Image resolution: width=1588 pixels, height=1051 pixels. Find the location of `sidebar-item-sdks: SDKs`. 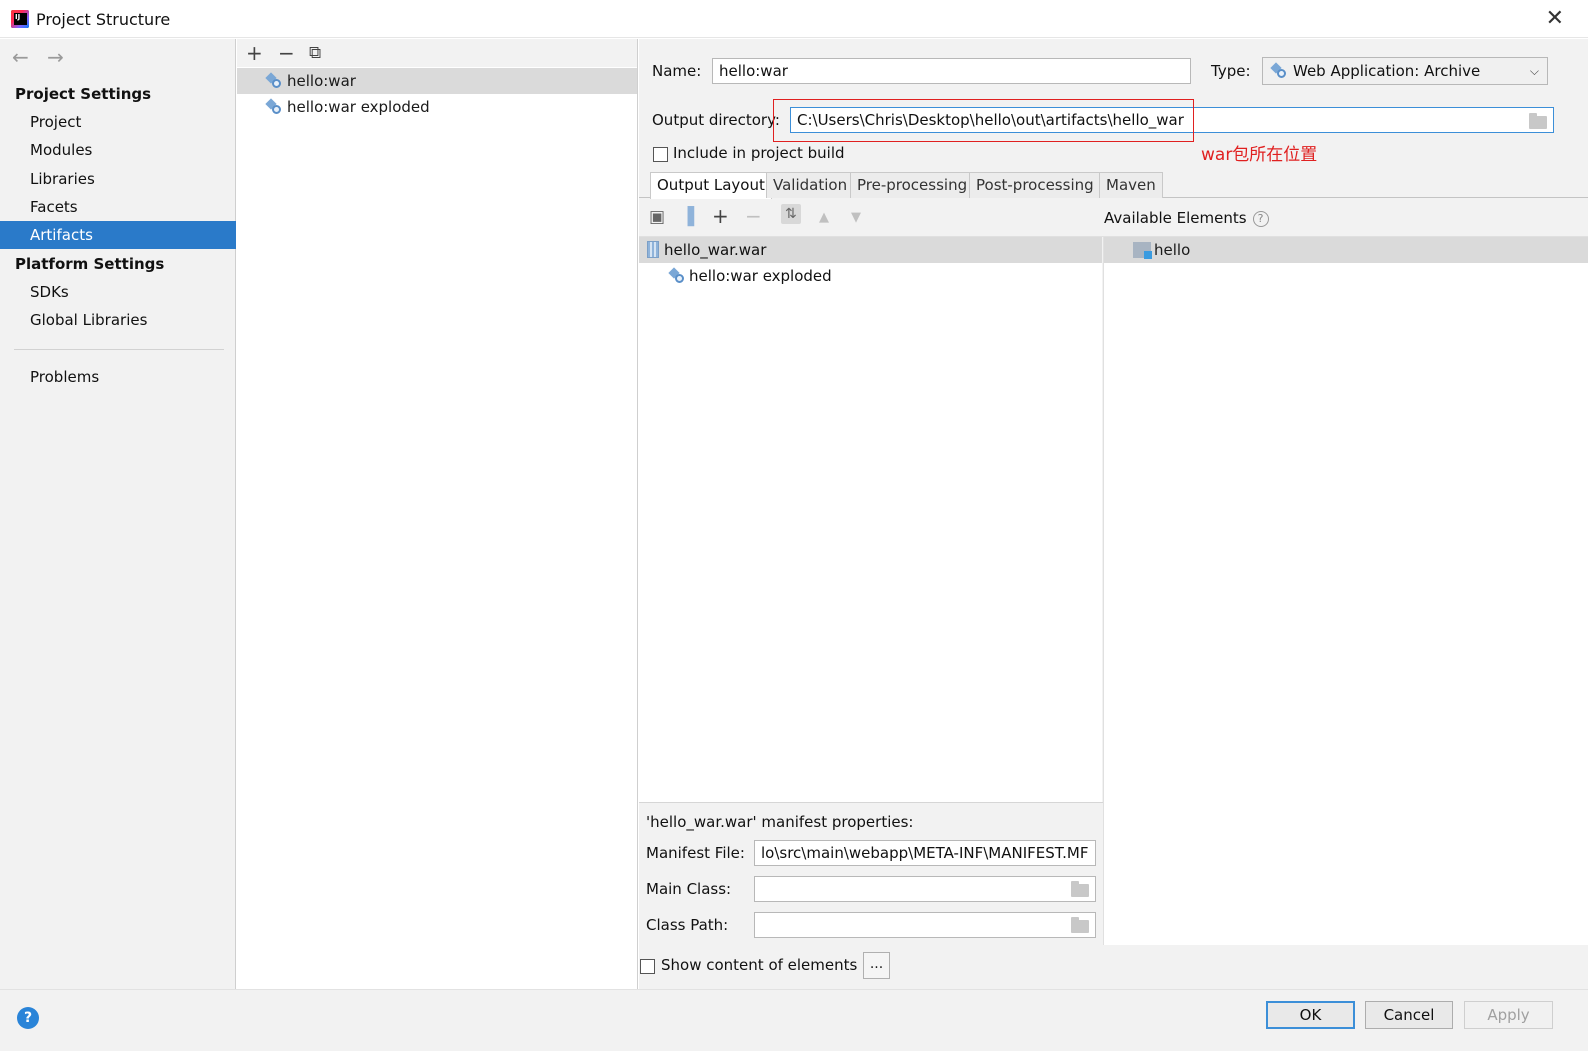

sidebar-item-sdks: SDKs is located at coordinates (118, 292).